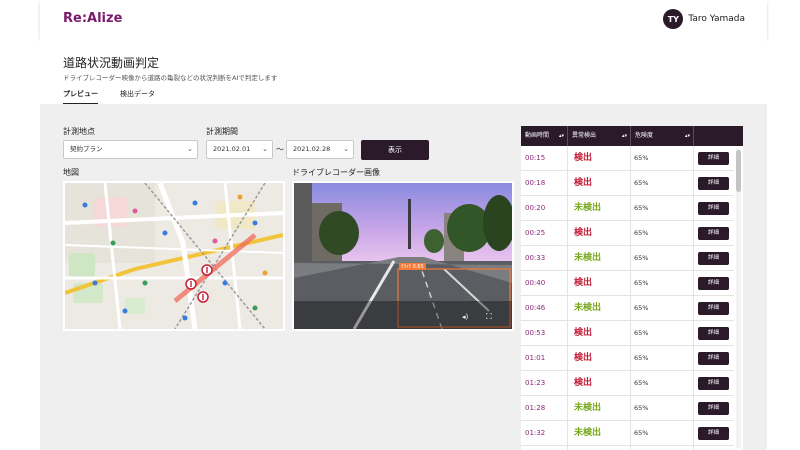 This screenshot has height=450, width=800. I want to click on table-row: 00:18 検出 65% 詳細, so click(627, 183).